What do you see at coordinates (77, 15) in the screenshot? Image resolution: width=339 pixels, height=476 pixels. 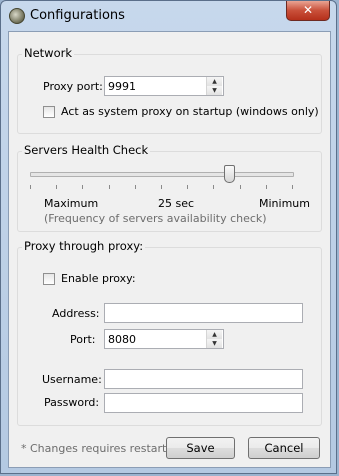 I see `window-title: Configurations` at bounding box center [77, 15].